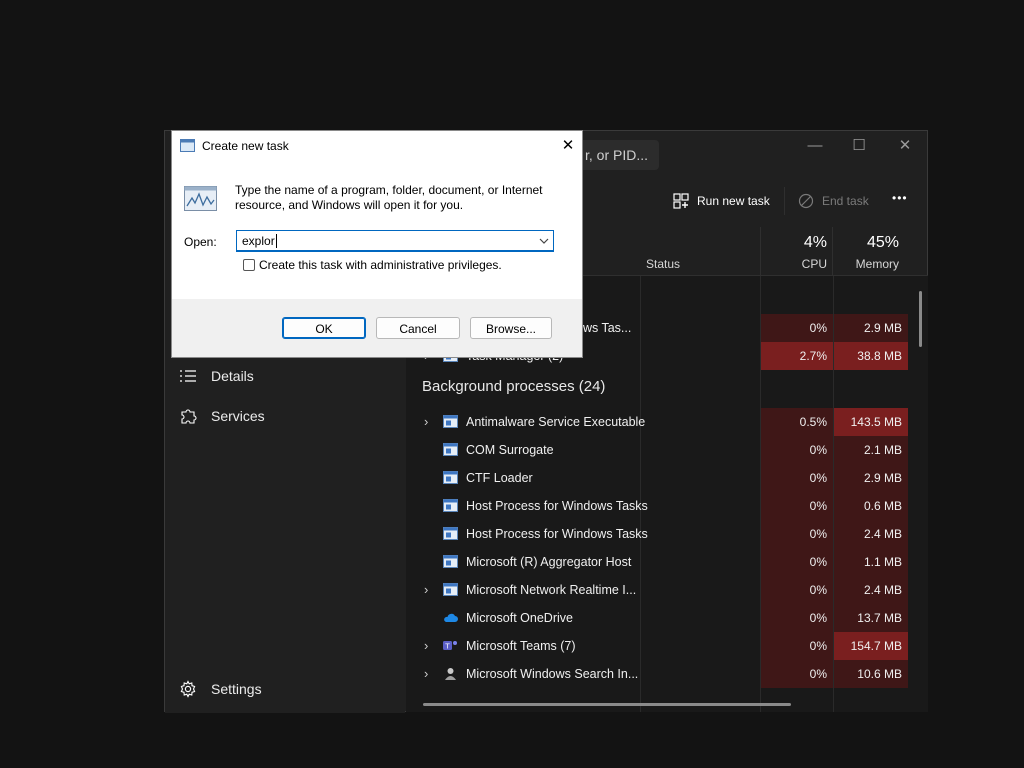  I want to click on process-memory: 143.5 MB, so click(871, 422).